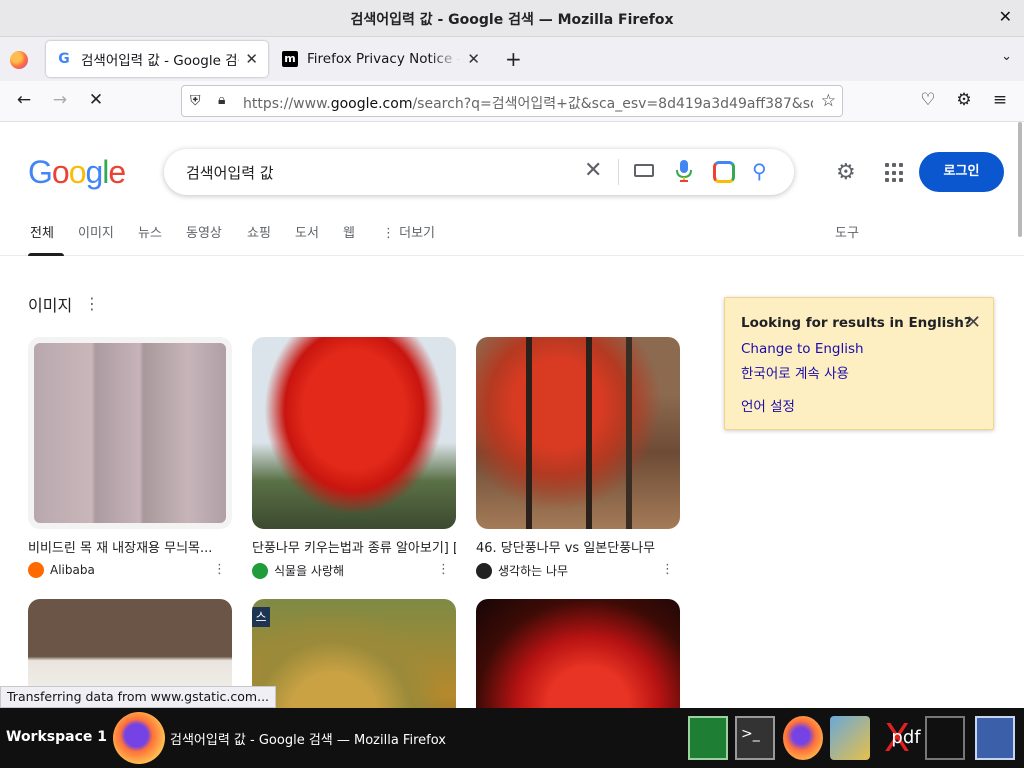 This screenshot has width=1024, height=768. Describe the element at coordinates (578, 546) in the screenshot. I see `image-caption: 46. 당단풍나무 vs 일본단풍나무` at that location.